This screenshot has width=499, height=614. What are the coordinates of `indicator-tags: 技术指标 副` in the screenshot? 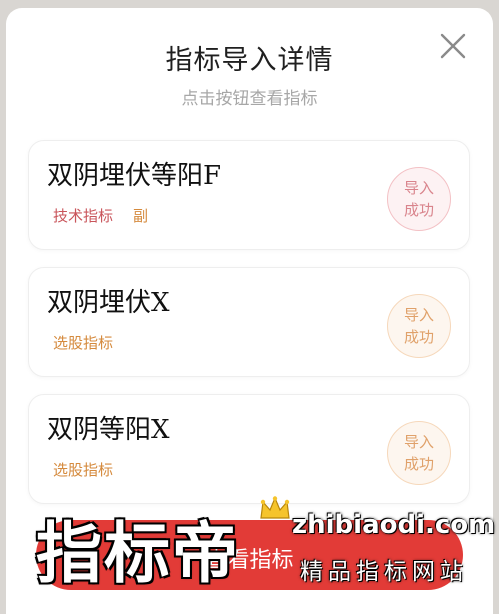 It's located at (100, 215).